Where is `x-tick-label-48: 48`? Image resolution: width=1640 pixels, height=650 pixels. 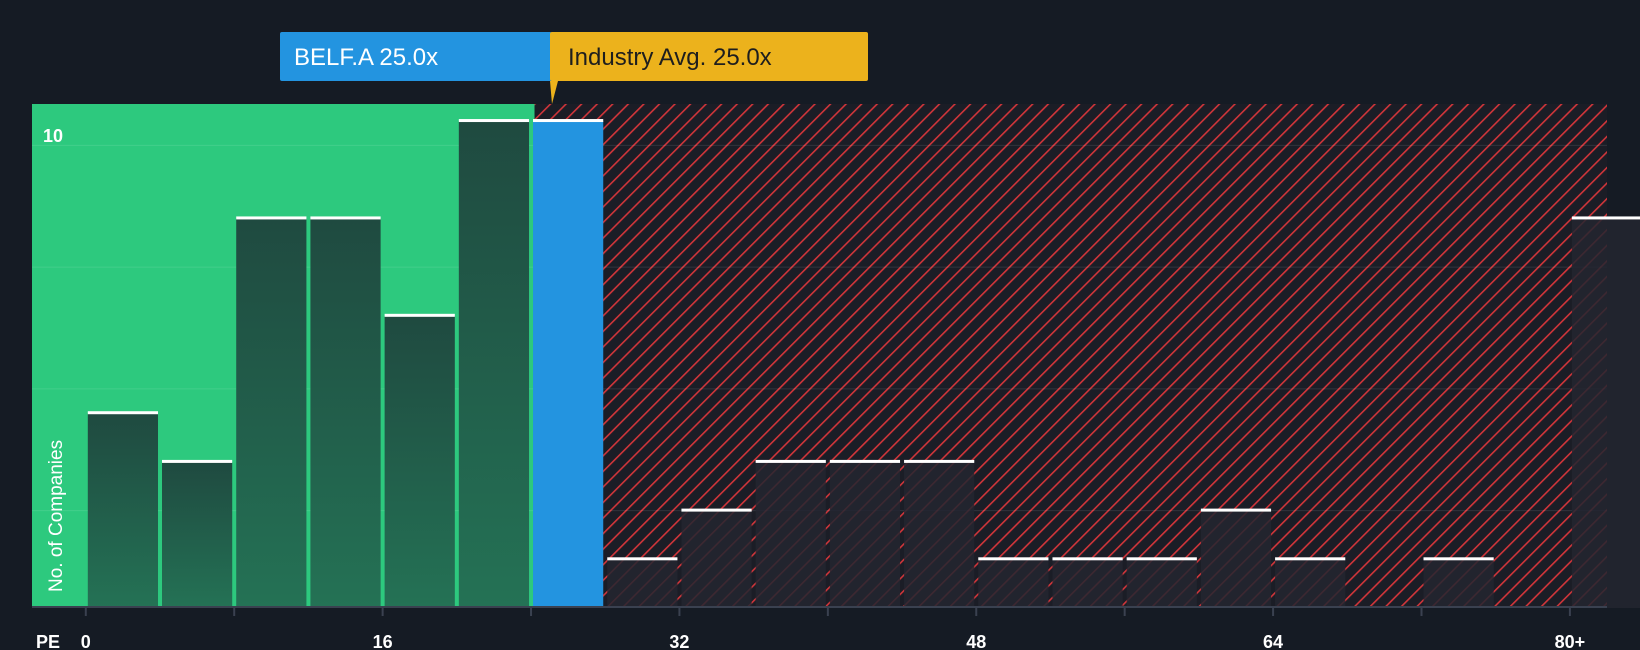 x-tick-label-48: 48 is located at coordinates (976, 641).